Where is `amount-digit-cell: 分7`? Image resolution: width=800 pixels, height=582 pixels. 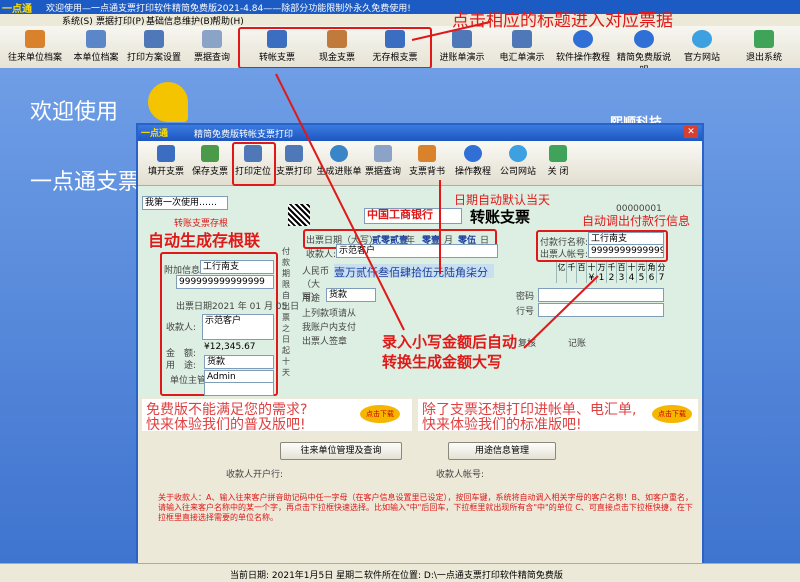 amount-digit-cell: 分7 is located at coordinates (661, 272).